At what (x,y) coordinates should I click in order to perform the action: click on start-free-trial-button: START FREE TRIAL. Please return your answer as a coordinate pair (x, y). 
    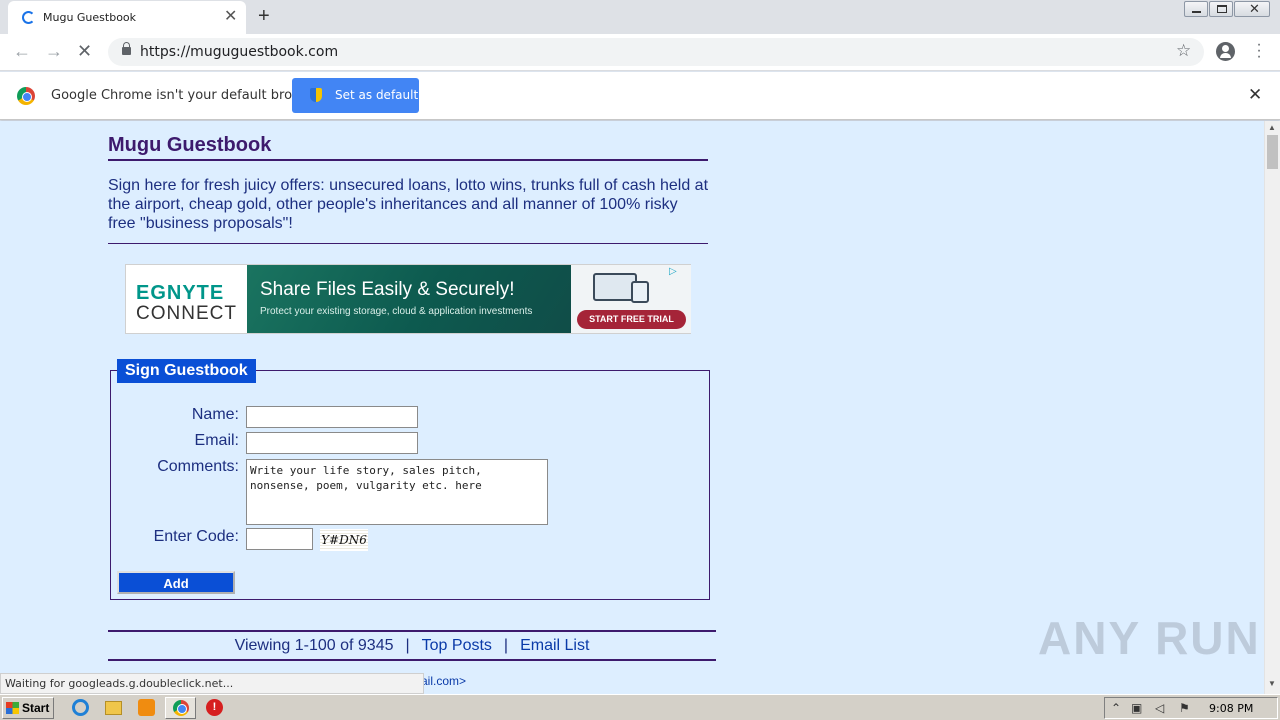
    Looking at the image, I should click on (631, 319).